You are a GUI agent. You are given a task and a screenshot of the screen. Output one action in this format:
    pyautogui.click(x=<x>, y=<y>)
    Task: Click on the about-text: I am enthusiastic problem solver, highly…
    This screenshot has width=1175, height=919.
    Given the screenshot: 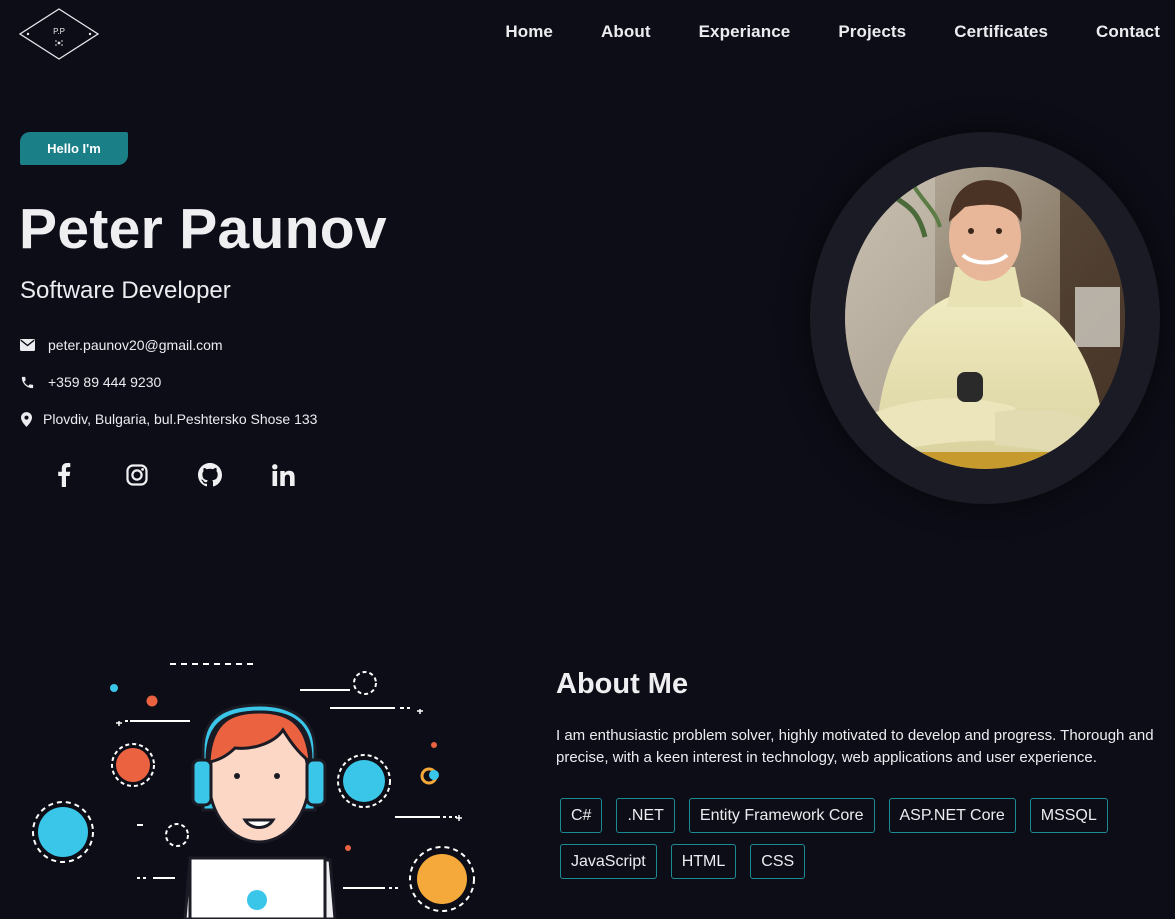 What is the action you would take?
    pyautogui.click(x=855, y=746)
    